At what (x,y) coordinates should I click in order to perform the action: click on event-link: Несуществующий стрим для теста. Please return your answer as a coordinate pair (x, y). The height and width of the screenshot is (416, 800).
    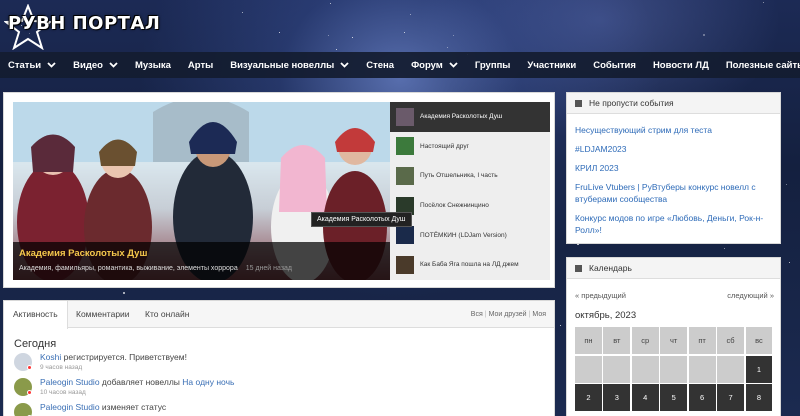
    Looking at the image, I should click on (675, 130).